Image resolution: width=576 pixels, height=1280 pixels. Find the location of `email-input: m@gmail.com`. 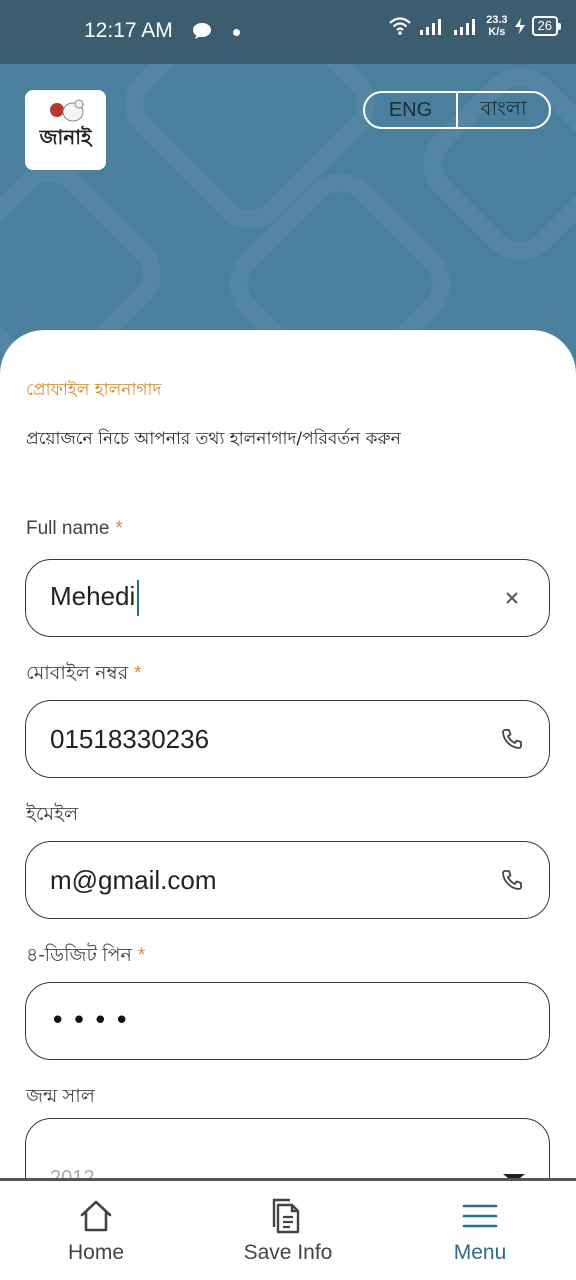

email-input: m@gmail.com is located at coordinates (287, 880).